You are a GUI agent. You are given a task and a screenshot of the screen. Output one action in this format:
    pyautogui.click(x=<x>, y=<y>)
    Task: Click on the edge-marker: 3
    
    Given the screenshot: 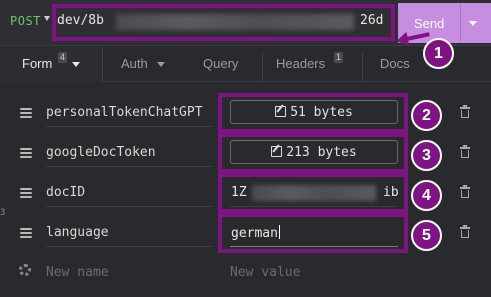 What is the action you would take?
    pyautogui.click(x=3, y=213)
    